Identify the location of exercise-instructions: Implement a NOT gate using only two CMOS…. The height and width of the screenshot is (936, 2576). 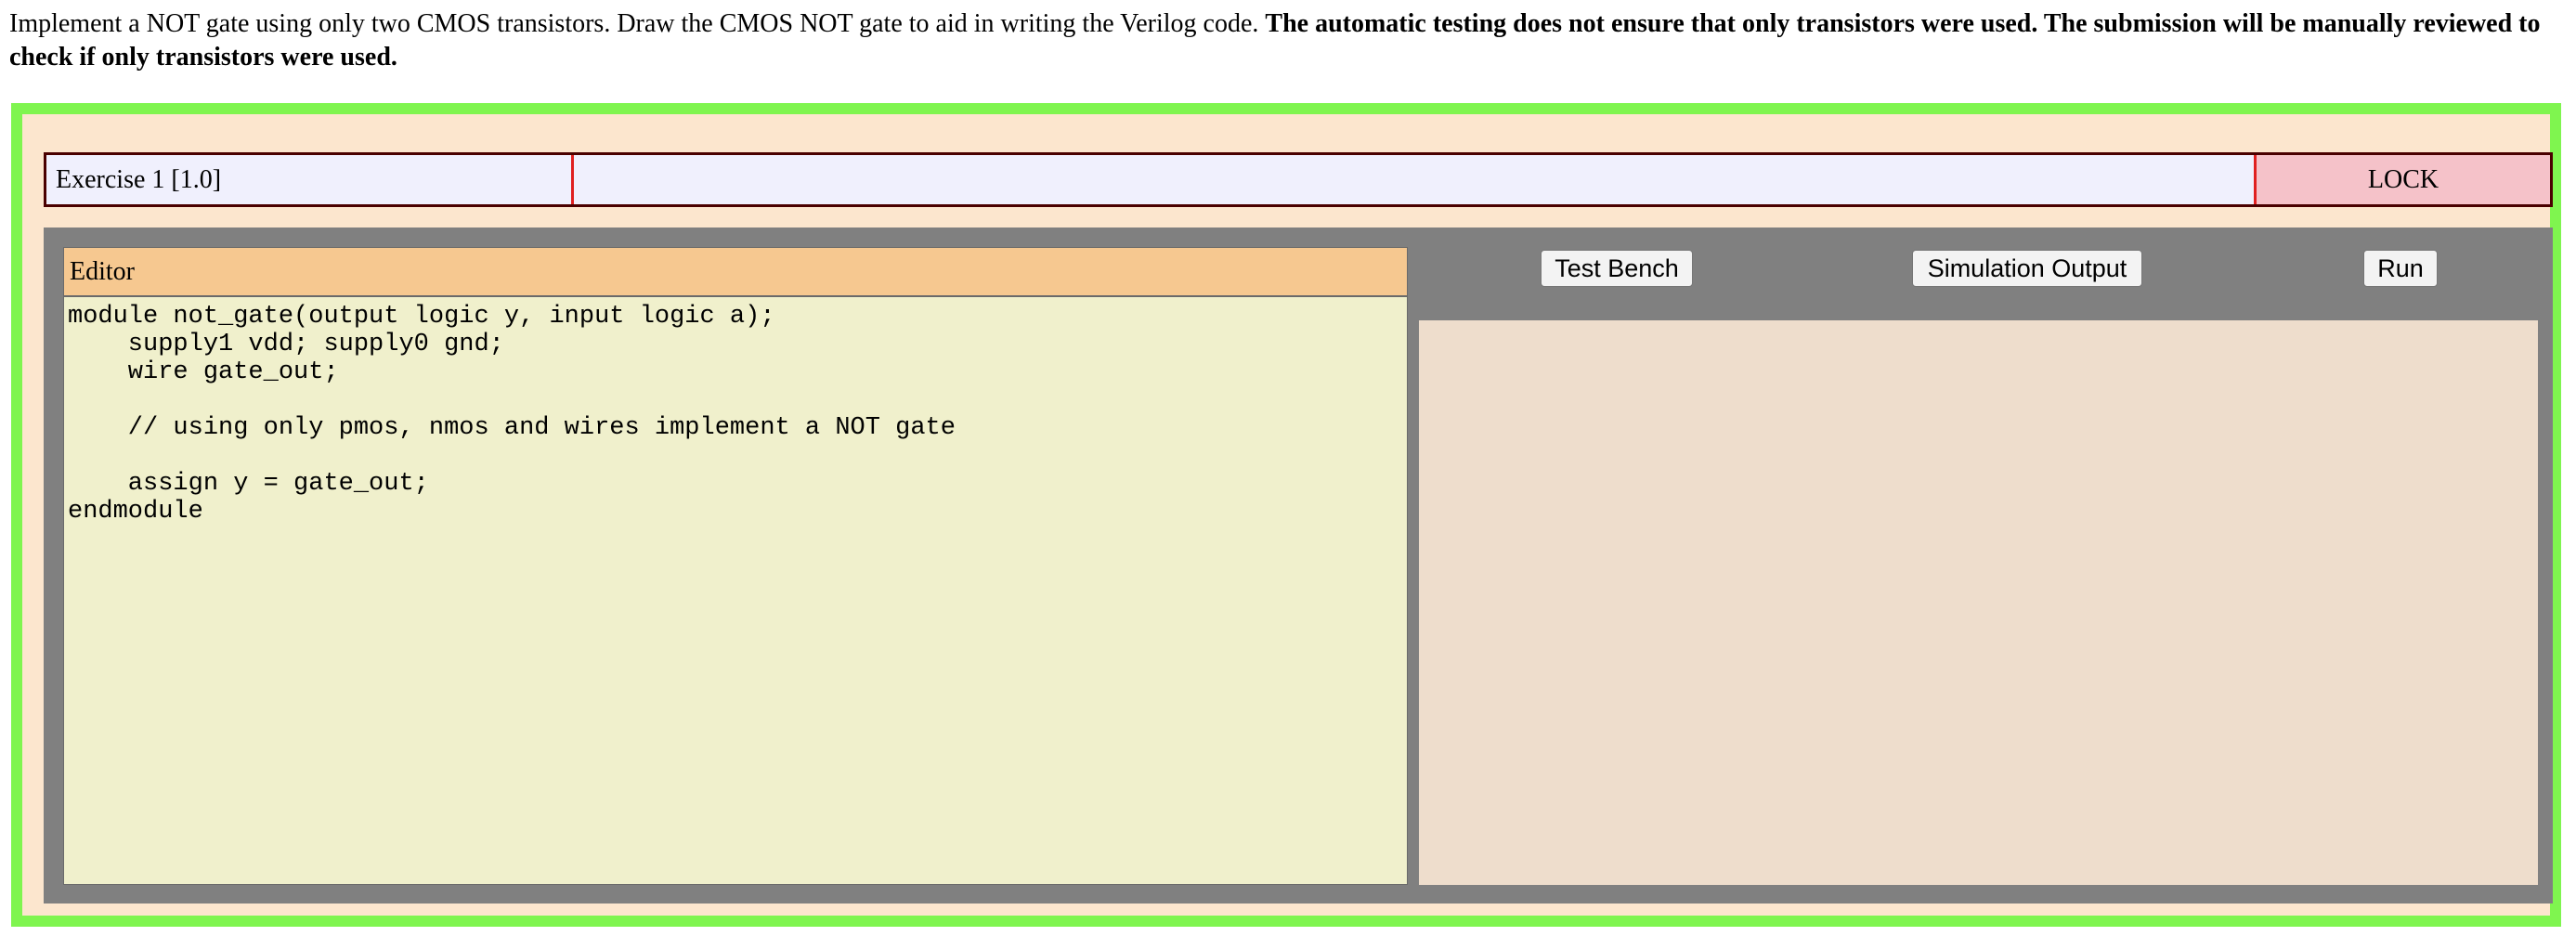
(1281, 40).